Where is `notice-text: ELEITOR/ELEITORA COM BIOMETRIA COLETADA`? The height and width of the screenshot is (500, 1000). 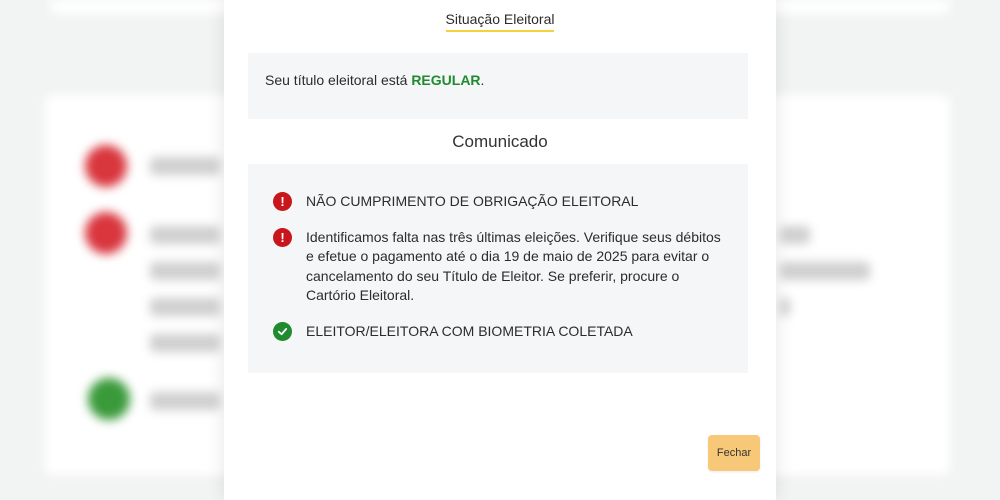
notice-text: ELEITOR/ELEITORA COM BIOMETRIA COLETADA is located at coordinates (469, 330).